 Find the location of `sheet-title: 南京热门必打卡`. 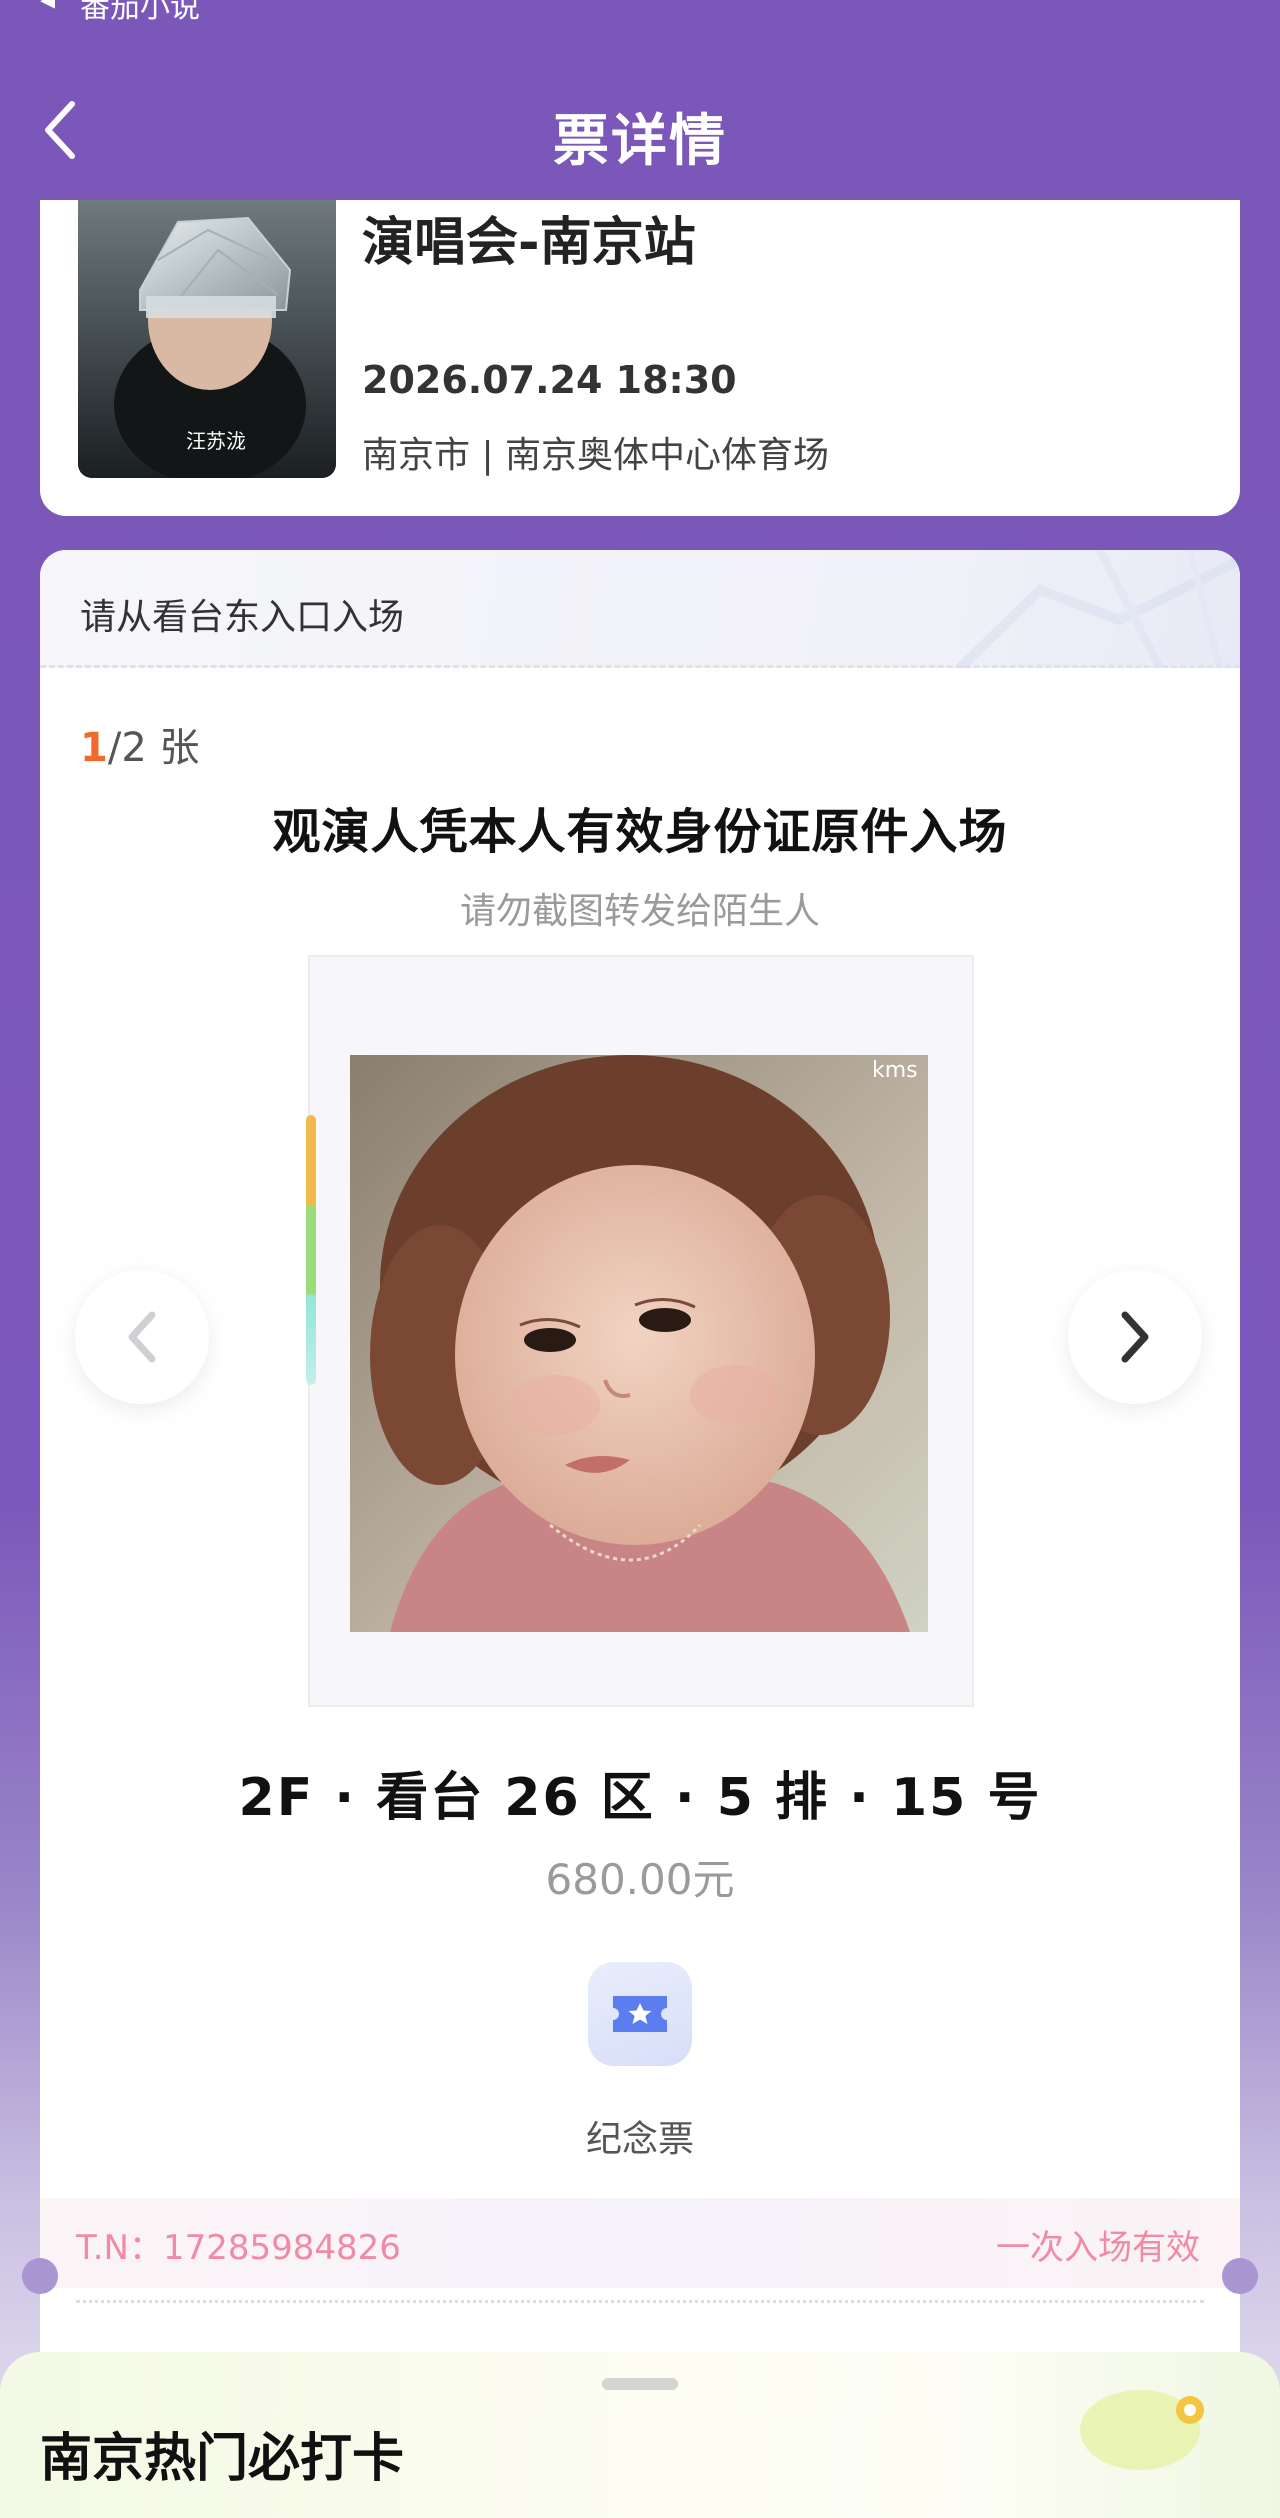

sheet-title: 南京热门必打卡 is located at coordinates (222, 2459).